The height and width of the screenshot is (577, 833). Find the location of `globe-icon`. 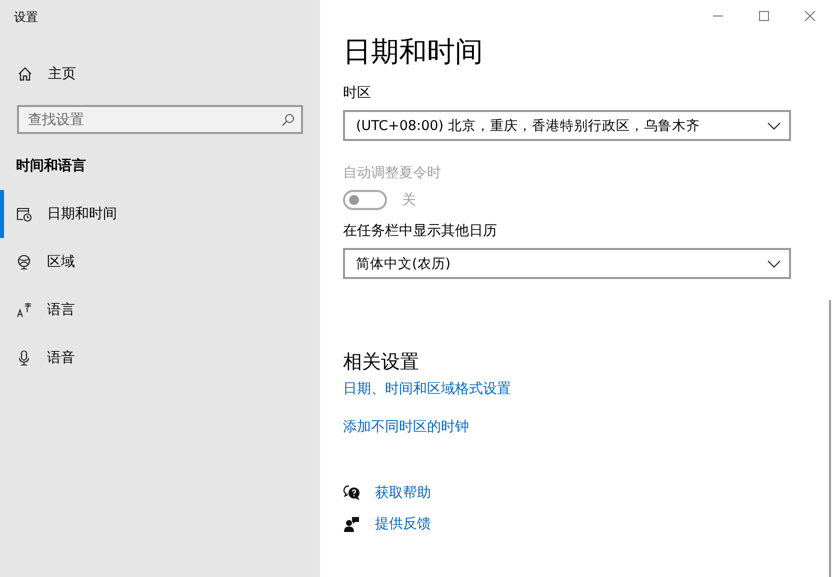

globe-icon is located at coordinates (24, 262).